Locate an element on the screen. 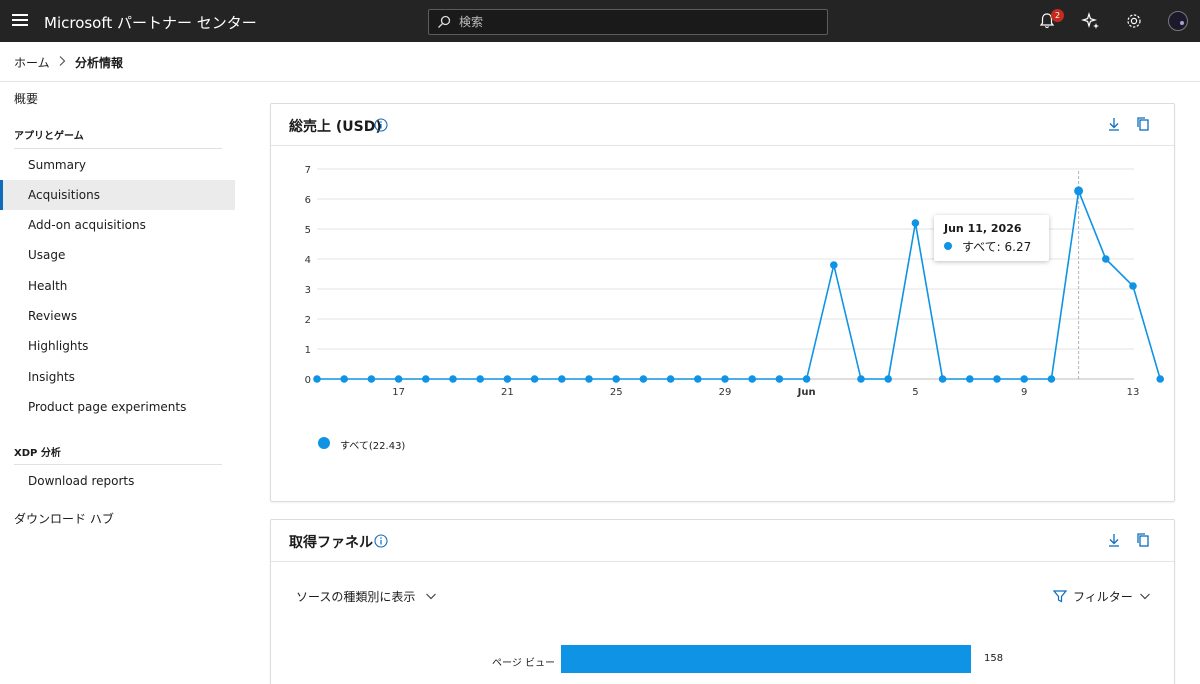 The width and height of the screenshot is (1200, 684). hamburger-menu-icon is located at coordinates (20, 21).